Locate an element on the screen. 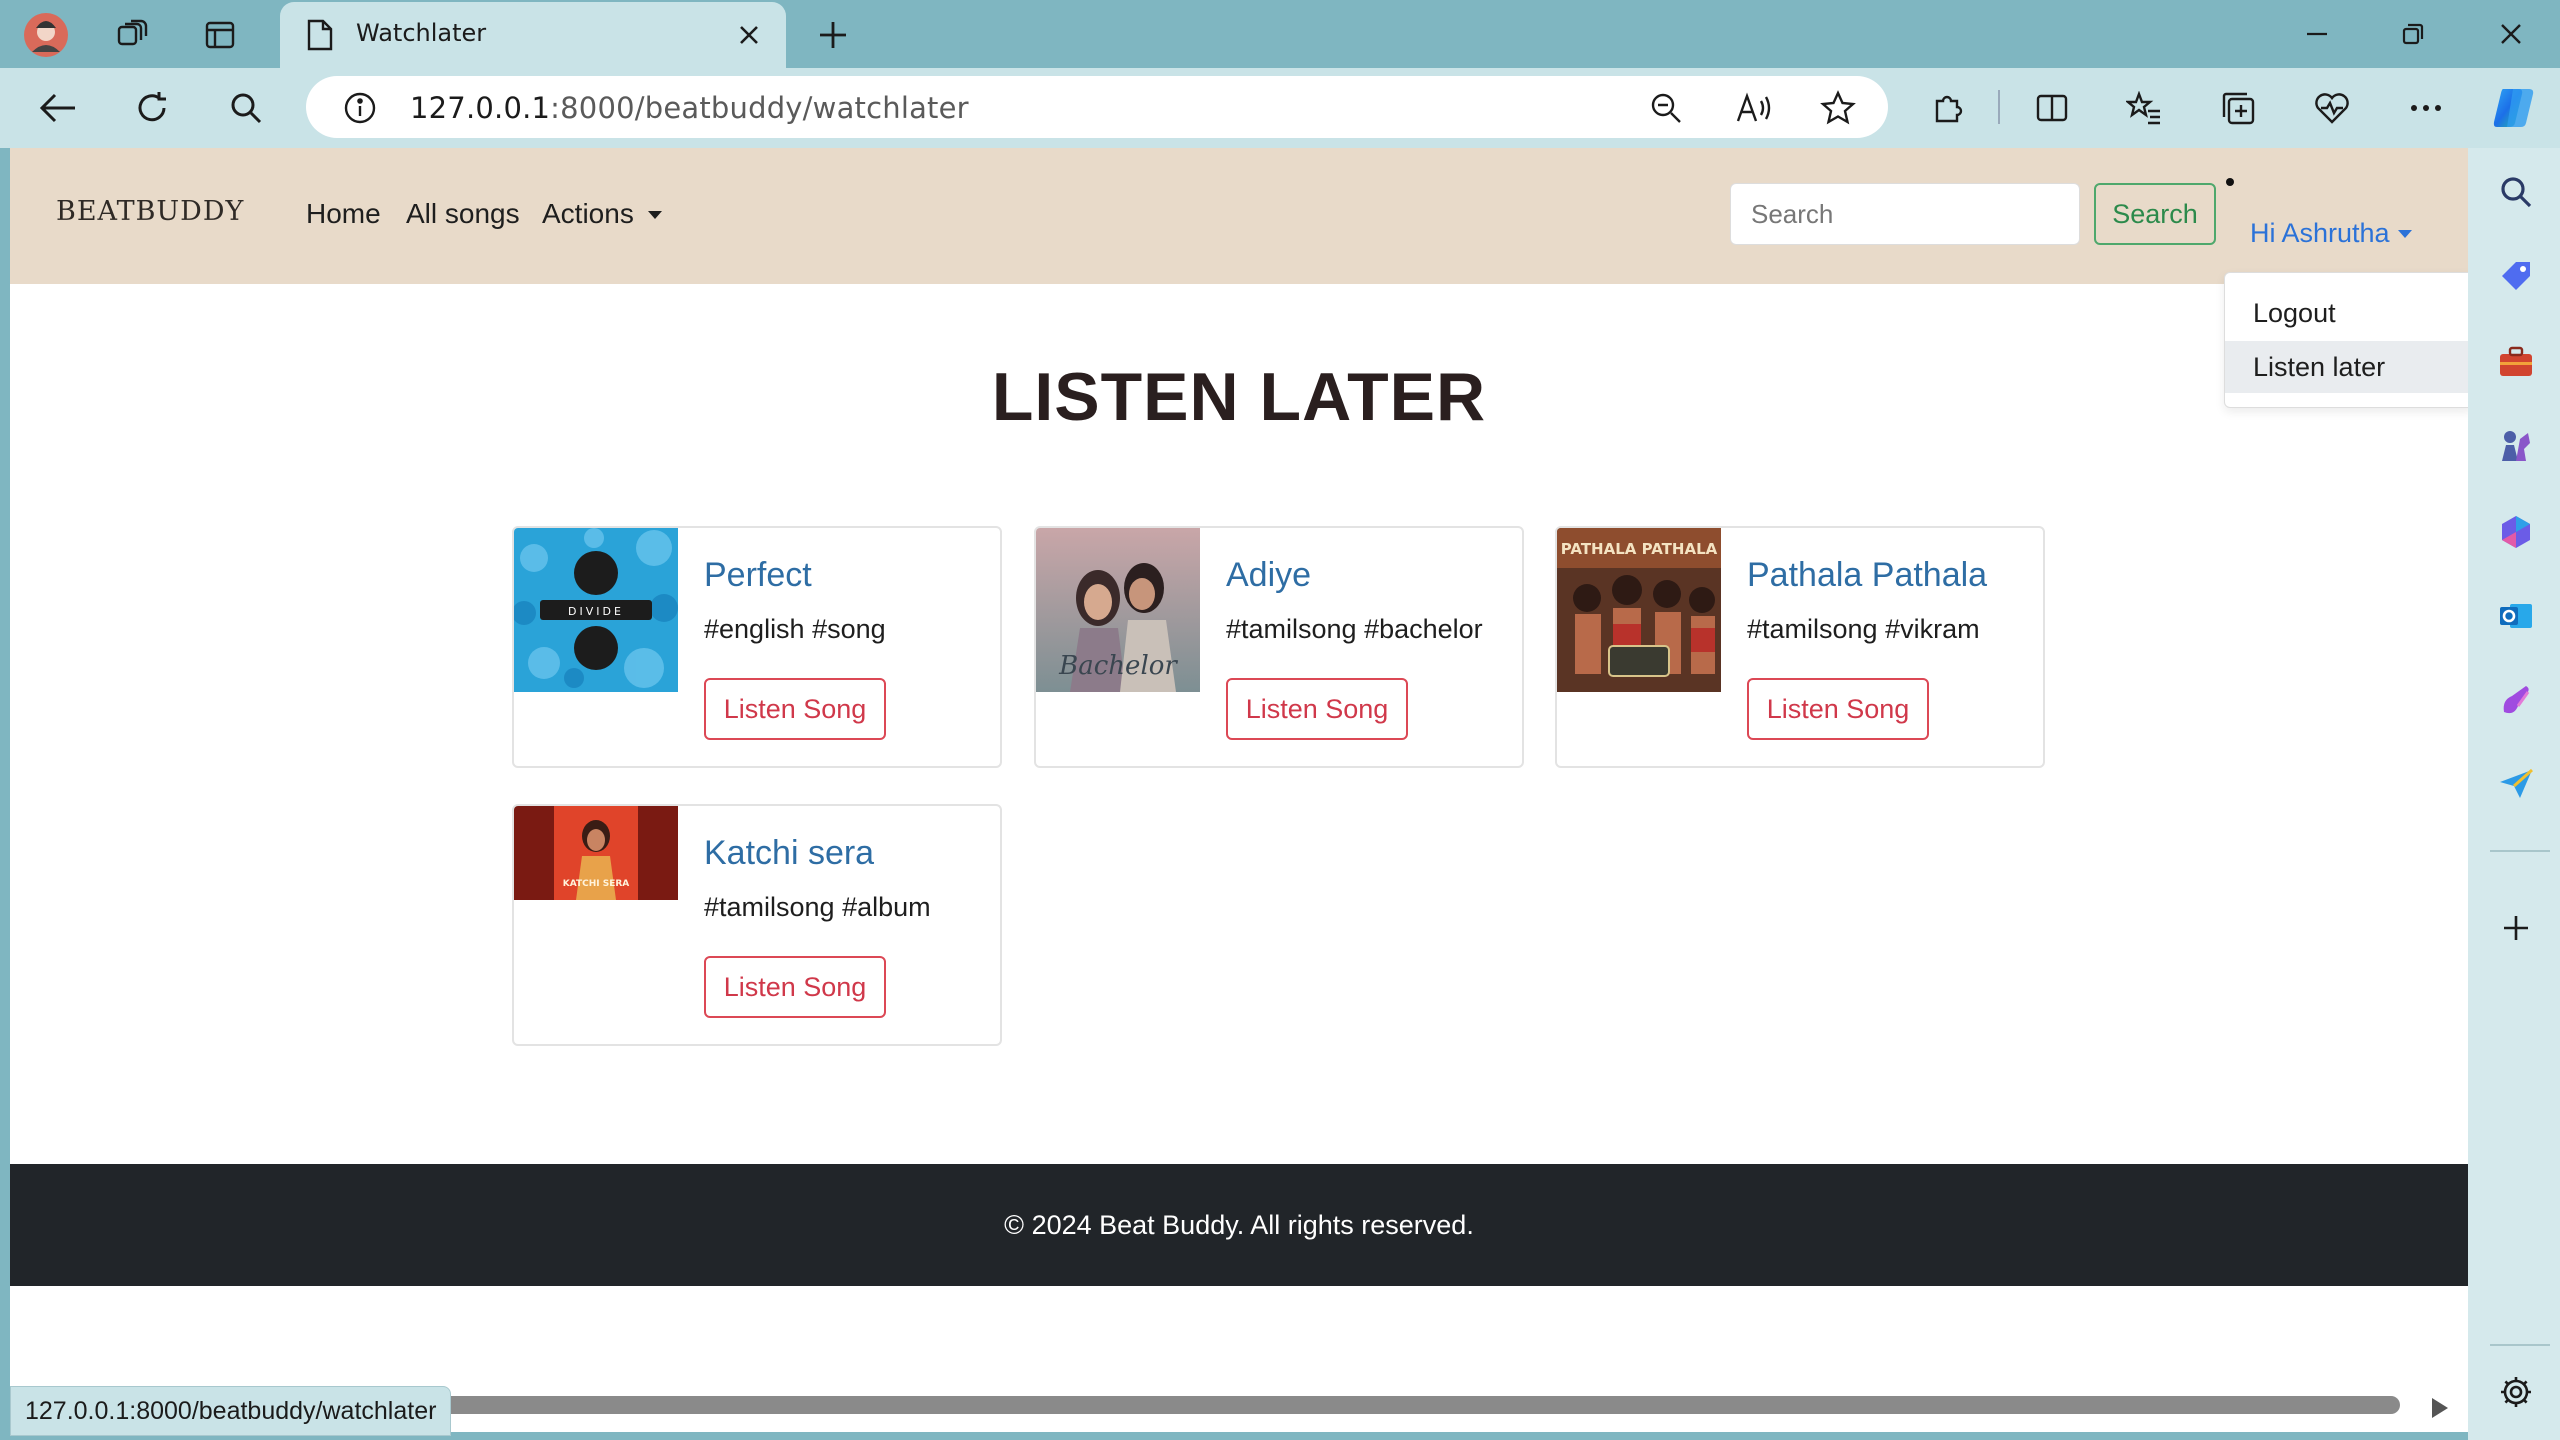 The image size is (2560, 1440). user-menu-toggle: Hi Ashrutha is located at coordinates (2331, 233).